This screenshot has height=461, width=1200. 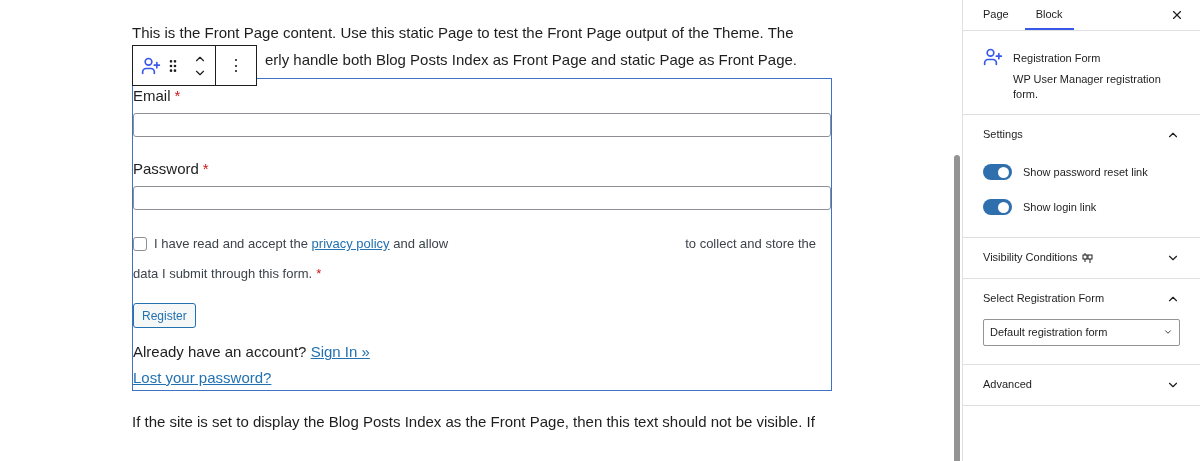 I want to click on panel-title: Advanced, so click(x=1007, y=384).